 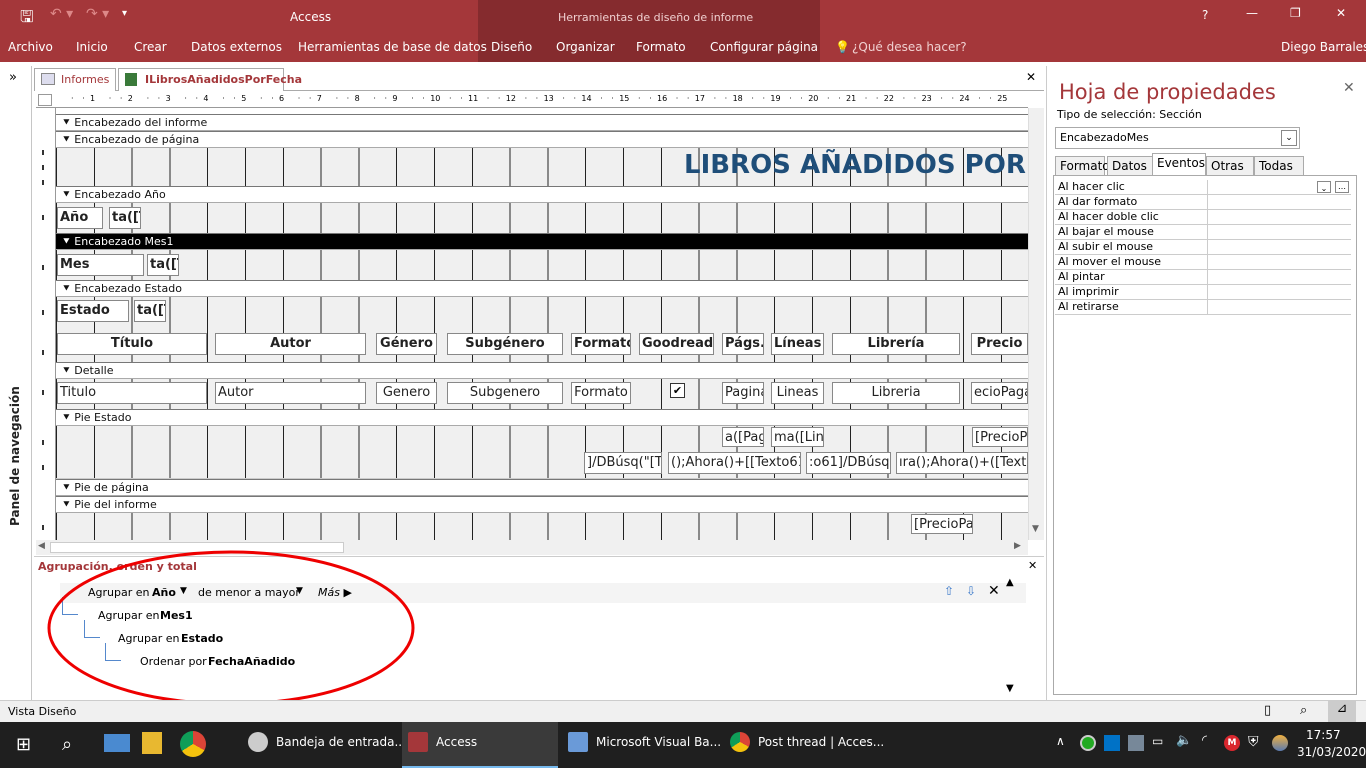 What do you see at coordinates (1017, 546) in the screenshot?
I see `scroll-right-icon: ▶` at bounding box center [1017, 546].